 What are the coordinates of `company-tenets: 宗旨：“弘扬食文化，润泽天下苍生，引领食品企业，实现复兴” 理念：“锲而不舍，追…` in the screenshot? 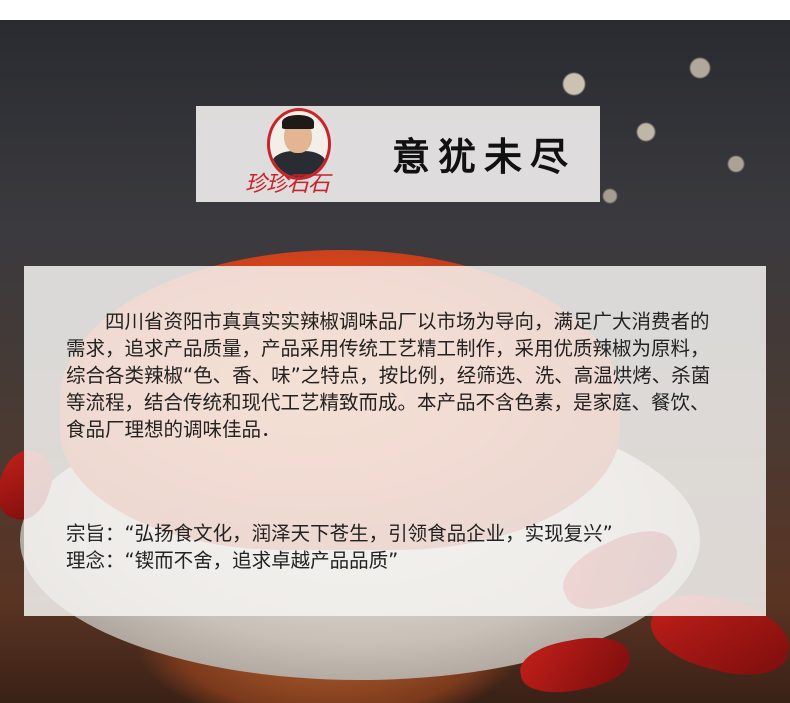 It's located at (406, 547).